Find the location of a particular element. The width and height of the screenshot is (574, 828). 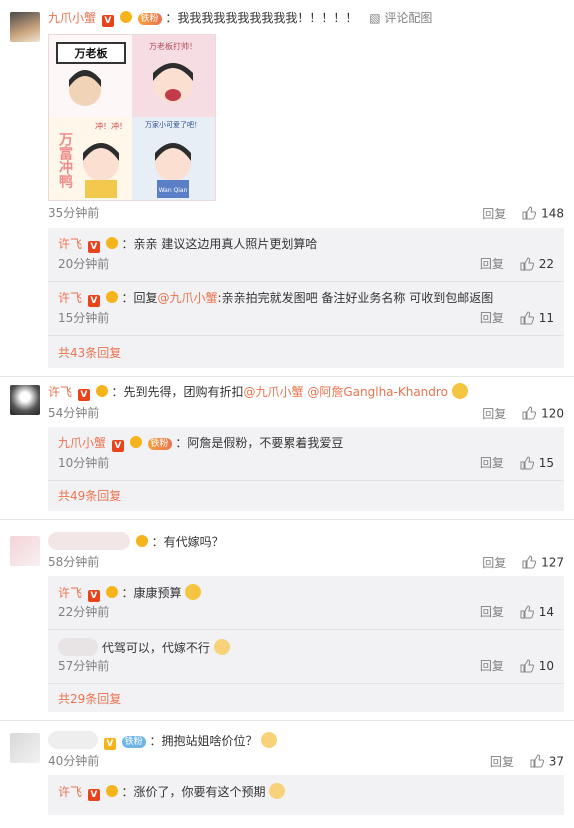

comment-image: 万老板 万老板打帅！ 万富冲鸭 冲！冲！ 万家小可爱了吧！ Wan Qian is located at coordinates (132, 117).